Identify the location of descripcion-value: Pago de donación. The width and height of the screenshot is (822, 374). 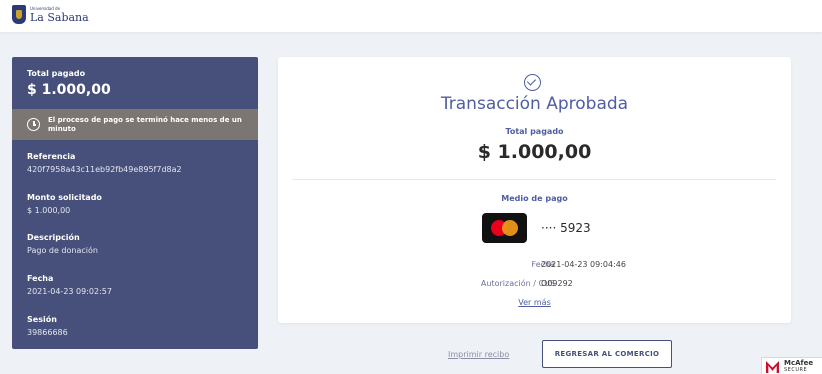
(62, 250).